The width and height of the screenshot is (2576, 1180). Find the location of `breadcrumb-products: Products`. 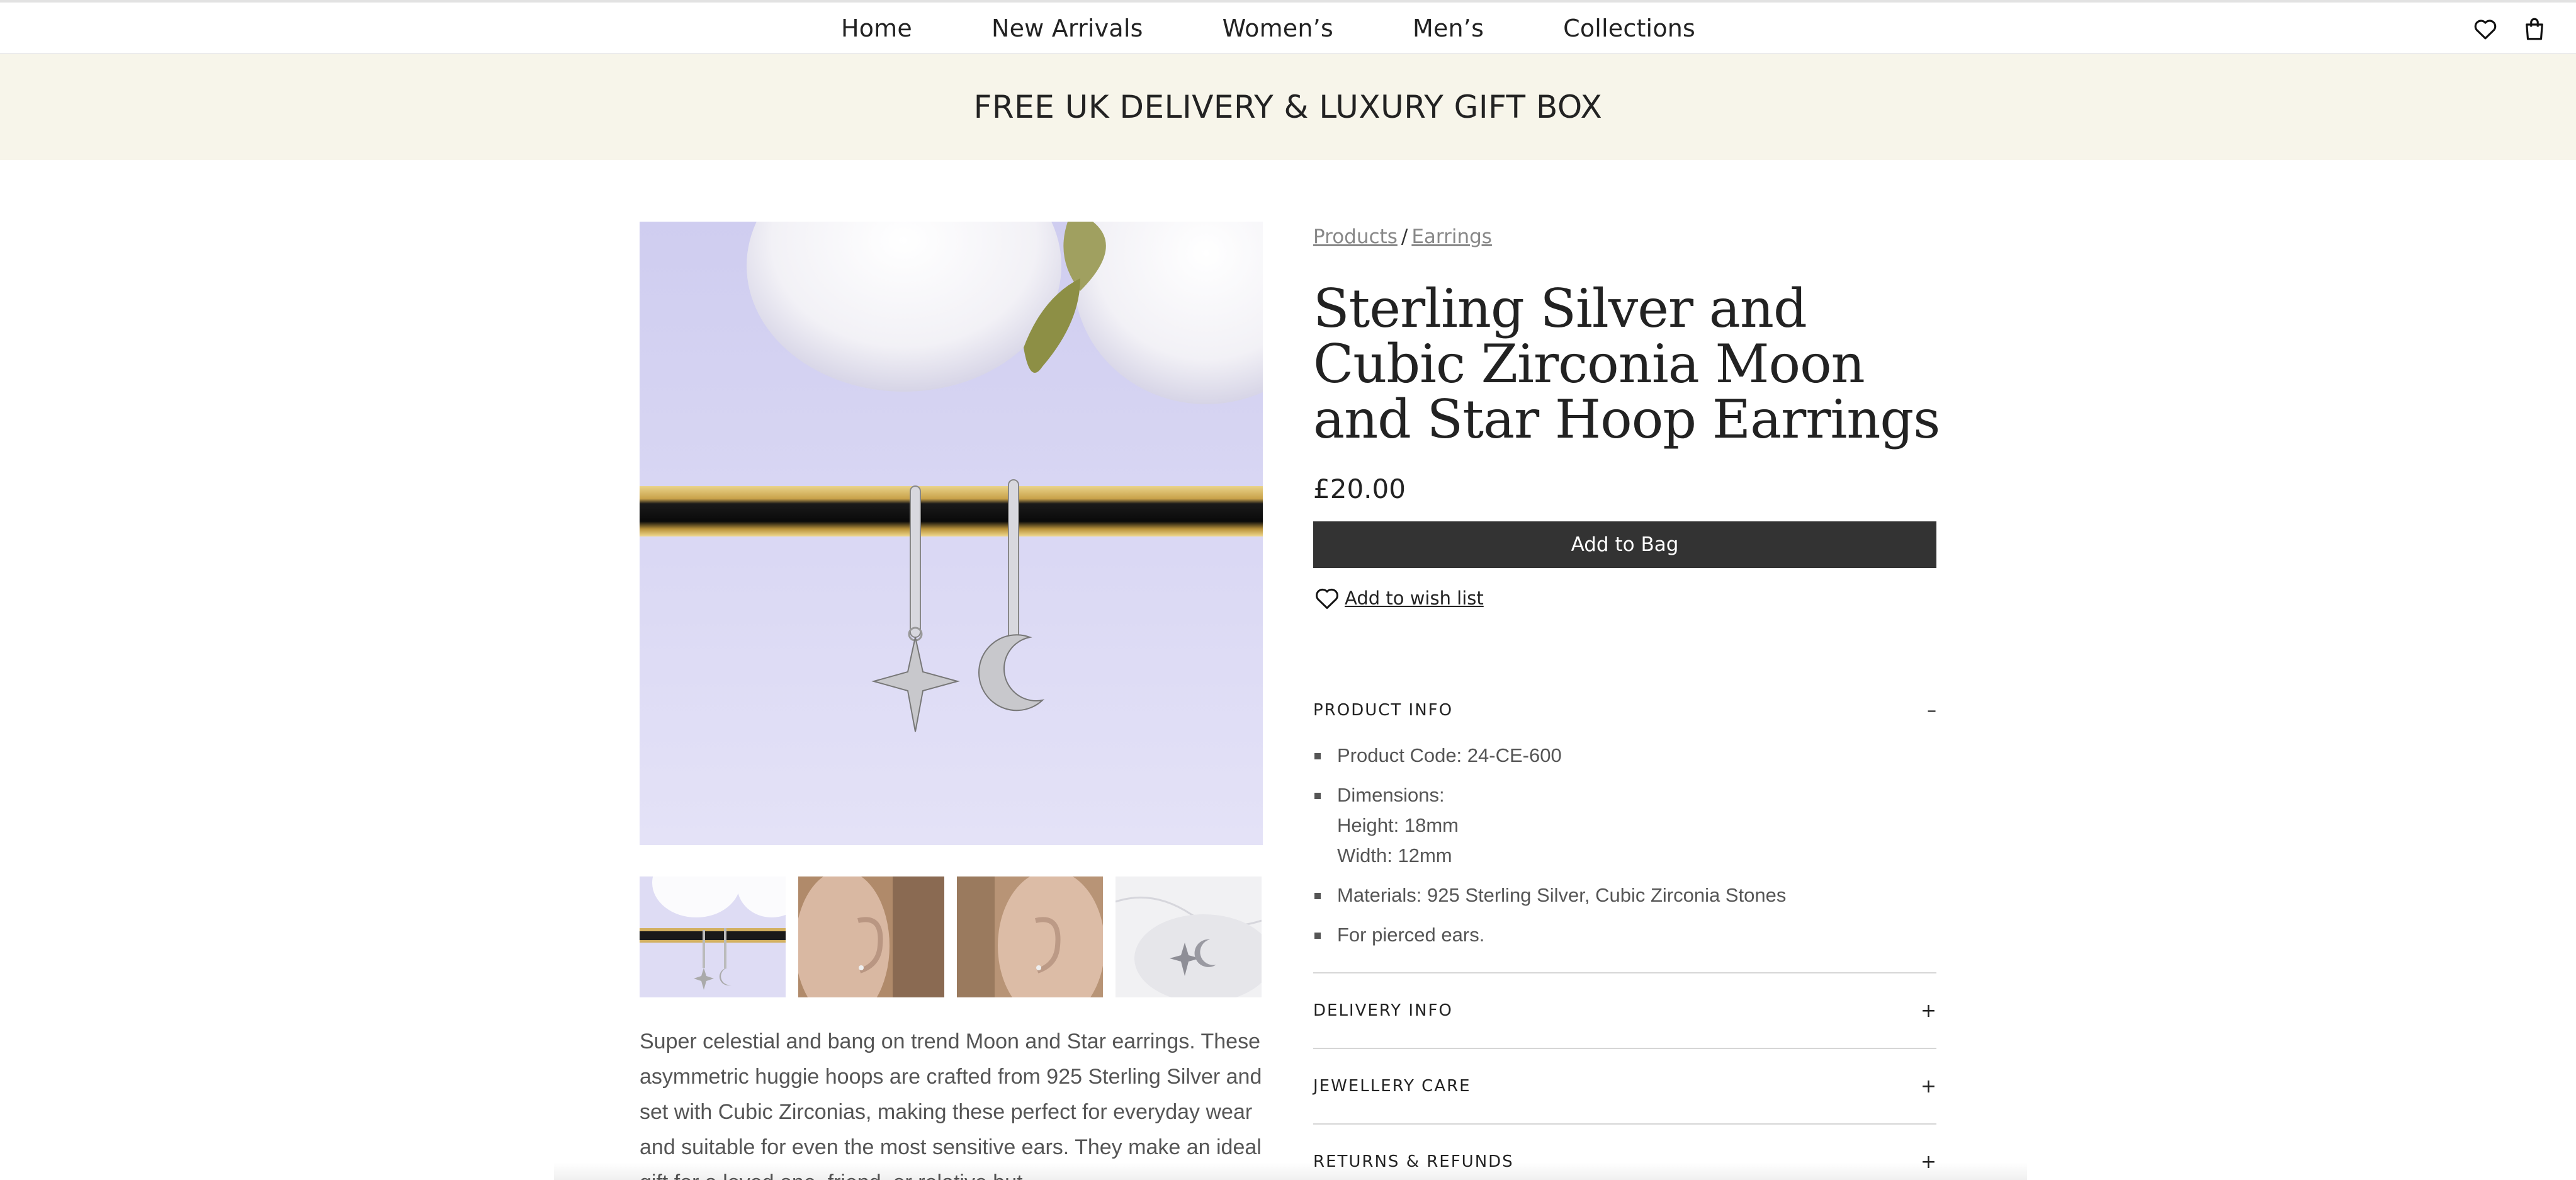

breadcrumb-products: Products is located at coordinates (1355, 236).